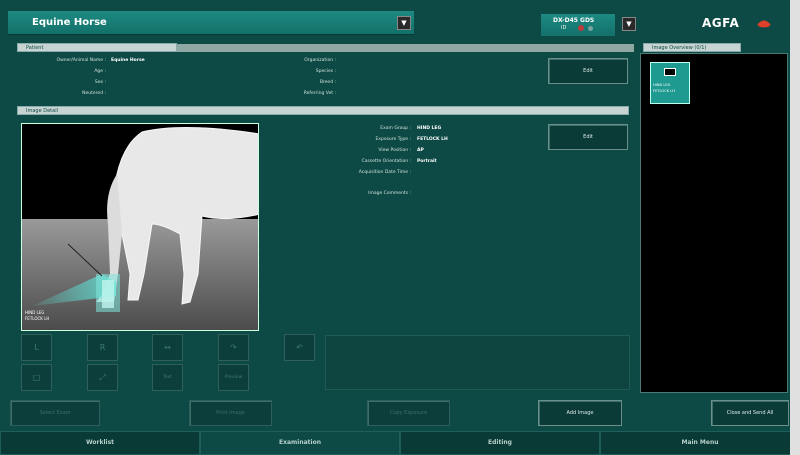 This screenshot has height=455, width=800. I want to click on referring-vet-label: Referring Vet :, so click(319, 93).